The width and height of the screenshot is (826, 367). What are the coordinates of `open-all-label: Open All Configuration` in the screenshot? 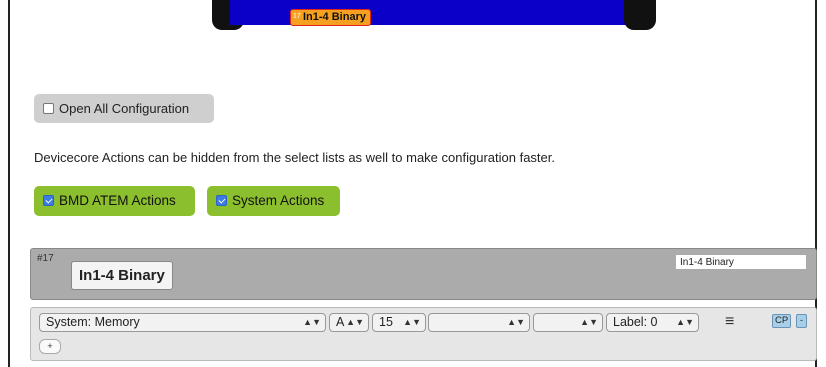 It's located at (124, 108).